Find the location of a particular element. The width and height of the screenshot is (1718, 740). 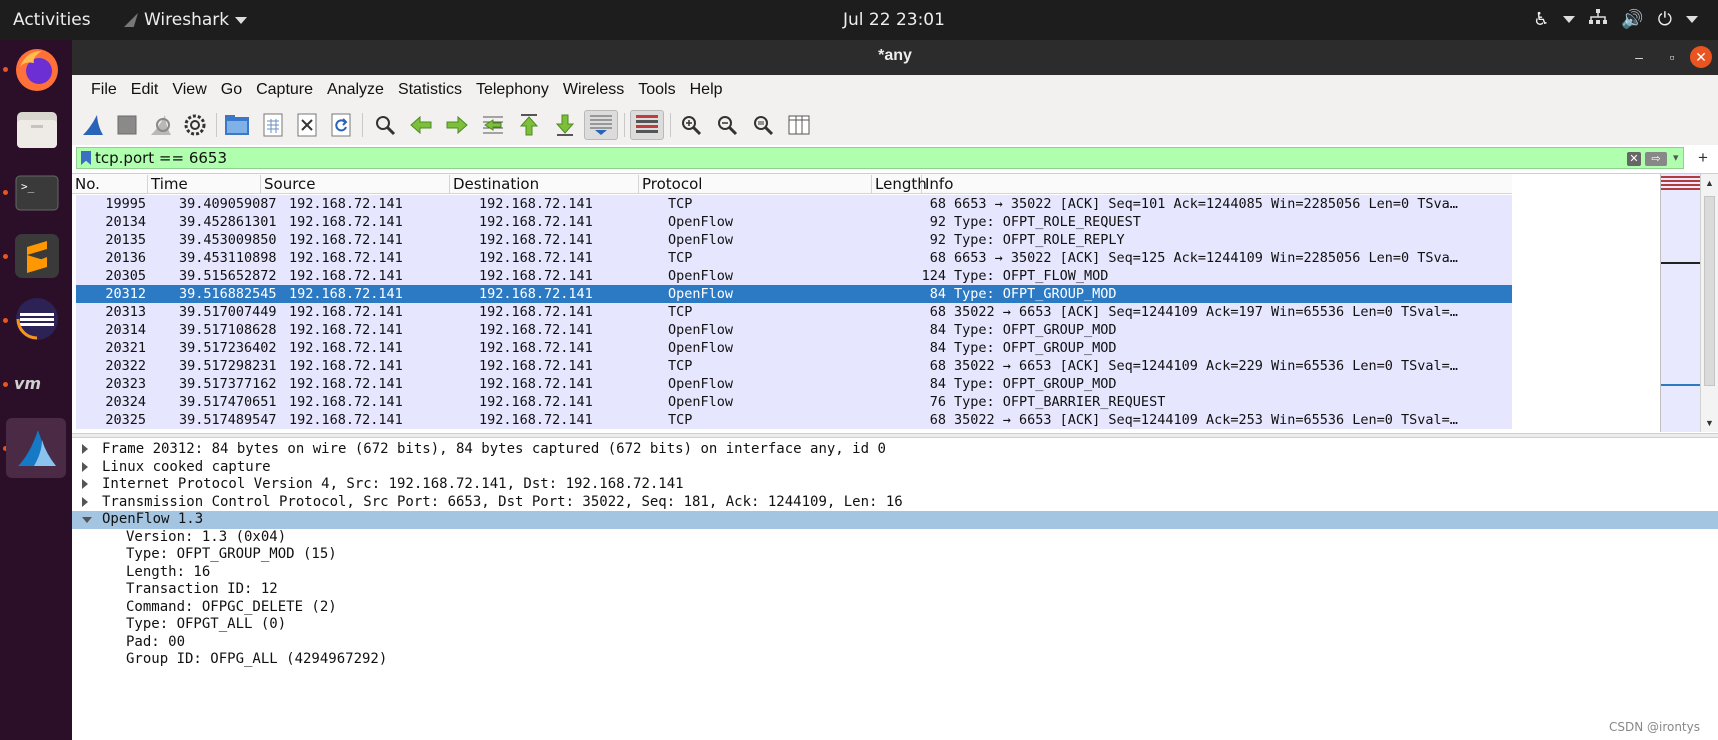

reload-file-icon is located at coordinates (341, 125).